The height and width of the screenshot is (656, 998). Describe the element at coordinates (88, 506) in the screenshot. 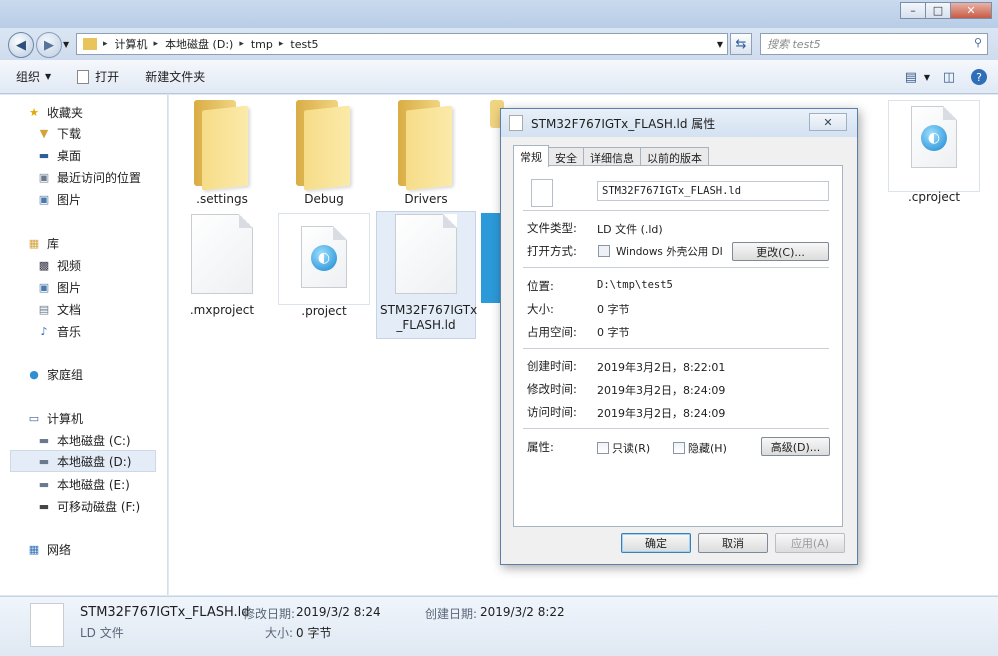

I see `nav-drive-f: ▬ 可移动磁盘 (F:)` at that location.